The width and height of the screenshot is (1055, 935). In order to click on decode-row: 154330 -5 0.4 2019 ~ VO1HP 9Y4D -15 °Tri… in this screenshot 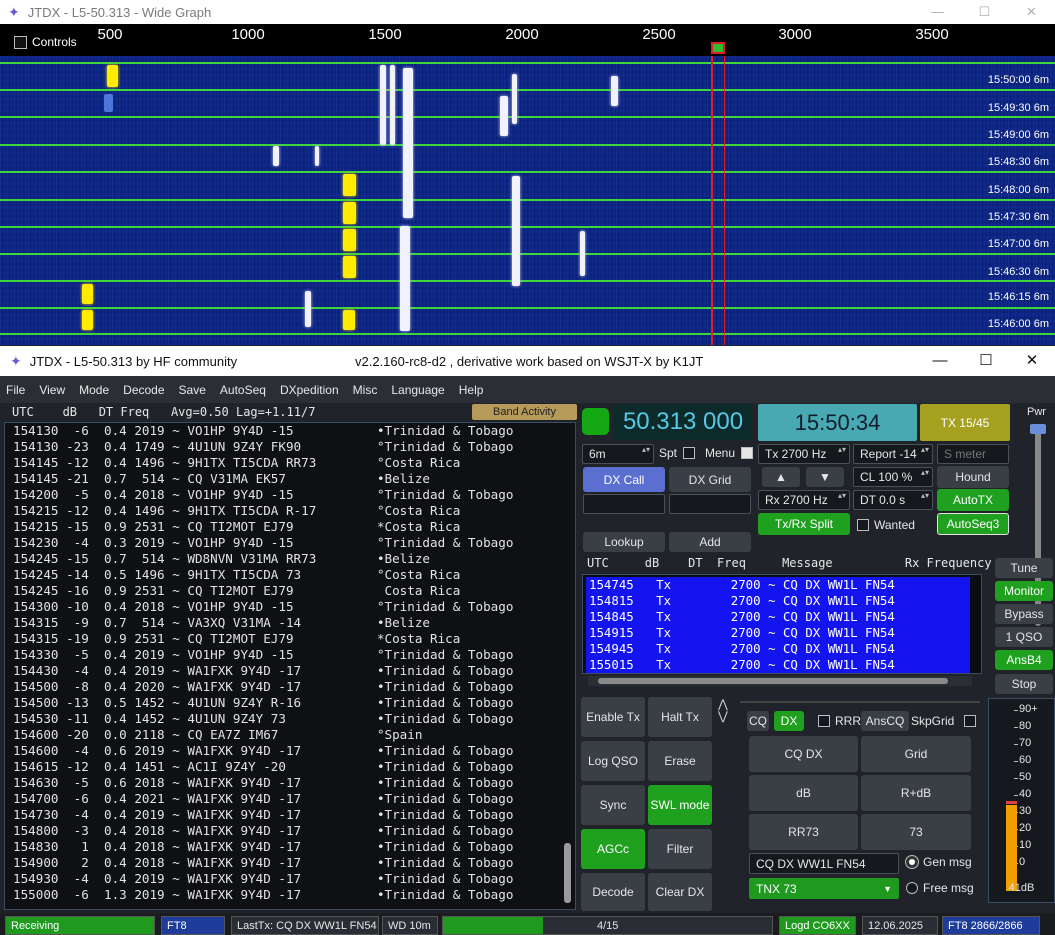, I will do `click(290, 655)`.